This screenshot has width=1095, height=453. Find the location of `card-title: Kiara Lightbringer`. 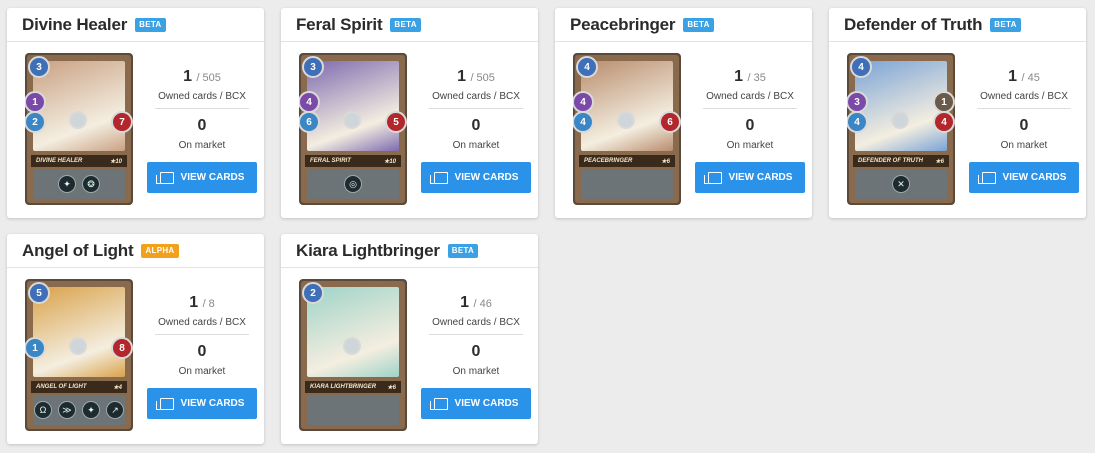

card-title: Kiara Lightbringer is located at coordinates (368, 251).